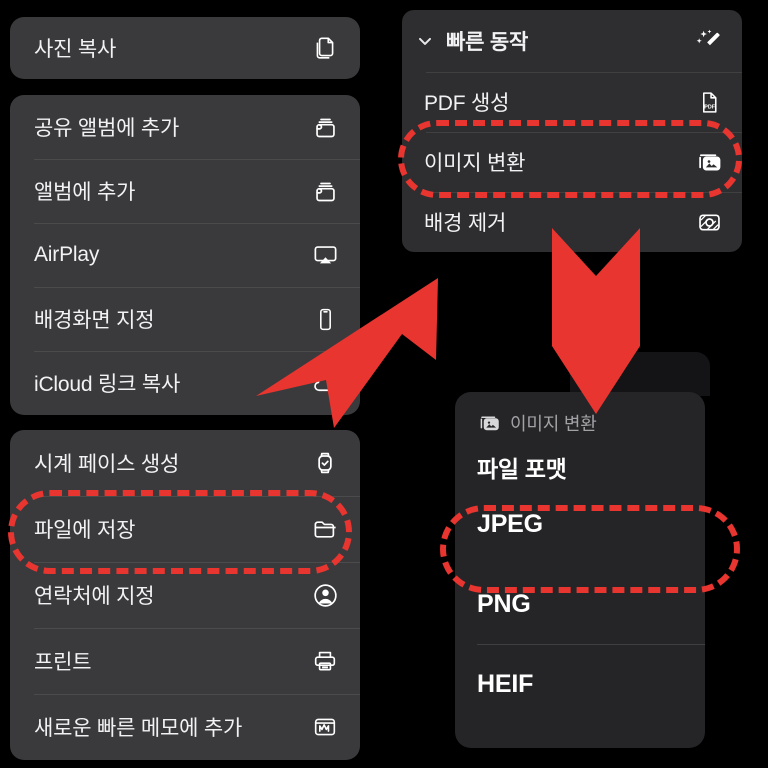  What do you see at coordinates (138, 728) in the screenshot?
I see `menu-item-label: 새로운 빠른 메모에 추가` at bounding box center [138, 728].